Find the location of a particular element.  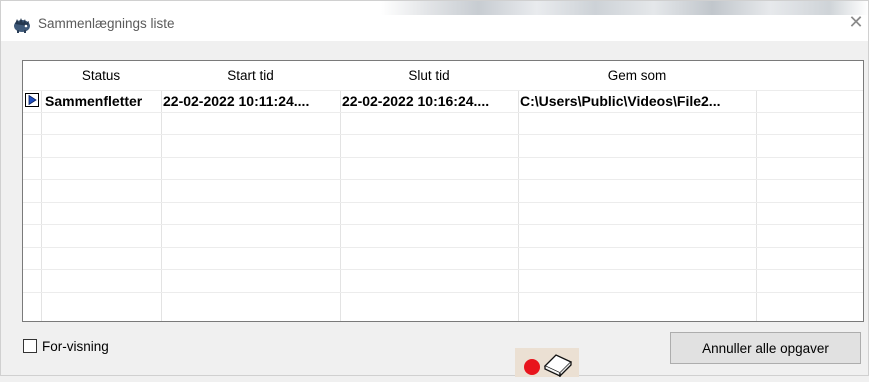

preview-checkbox: For-visning is located at coordinates (66, 346).